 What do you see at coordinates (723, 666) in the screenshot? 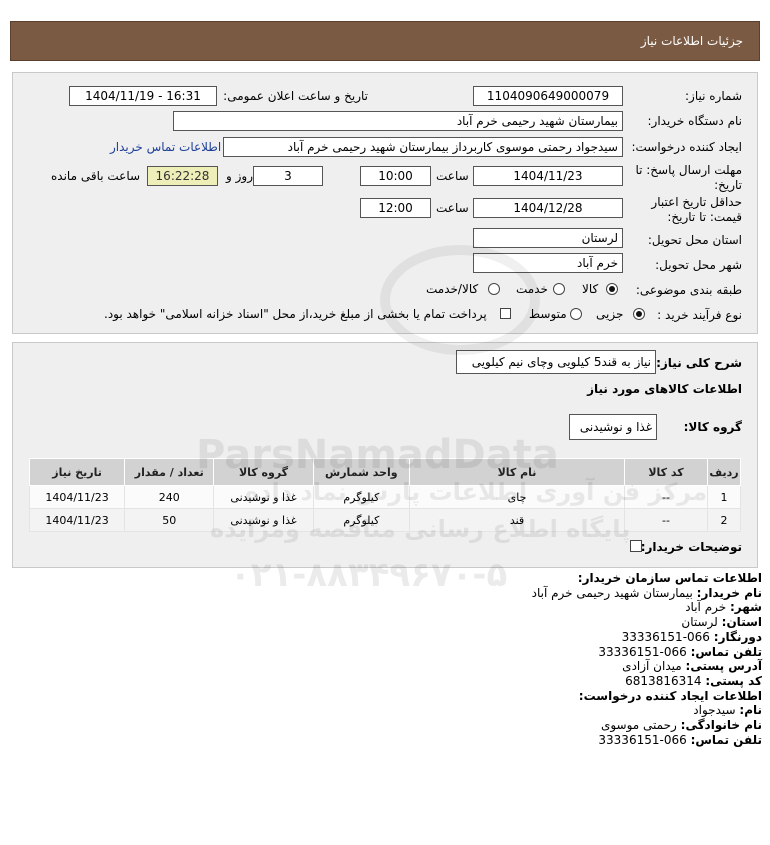
I see `address-key: آدرس پستی:` at bounding box center [723, 666].